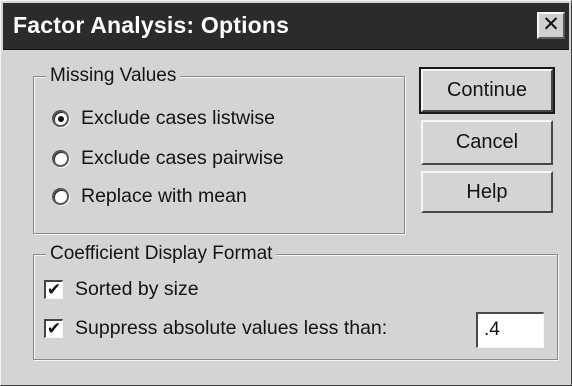 Image resolution: width=572 pixels, height=386 pixels. I want to click on checkbox-label-suppress: Suppress absolute values less than:, so click(231, 328).